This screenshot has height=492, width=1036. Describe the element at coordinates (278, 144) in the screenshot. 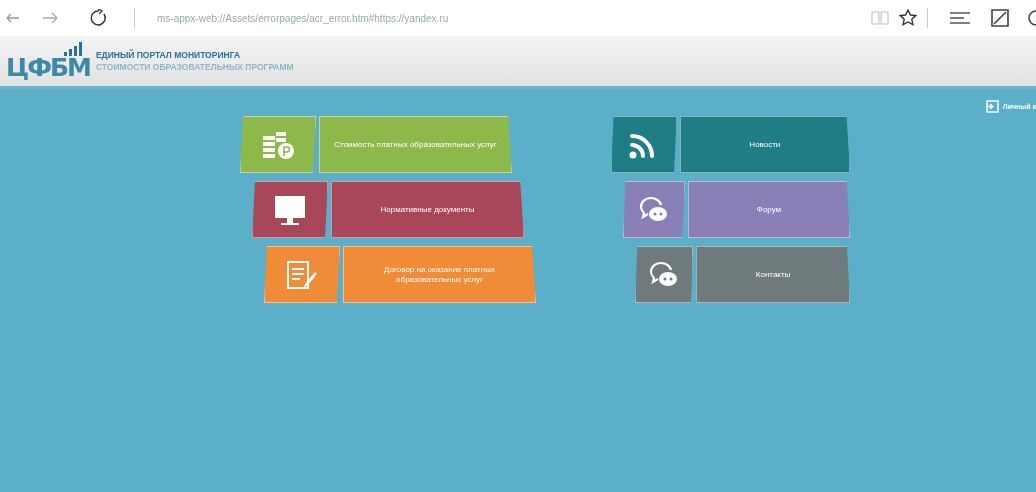

I see `coins-icon` at that location.